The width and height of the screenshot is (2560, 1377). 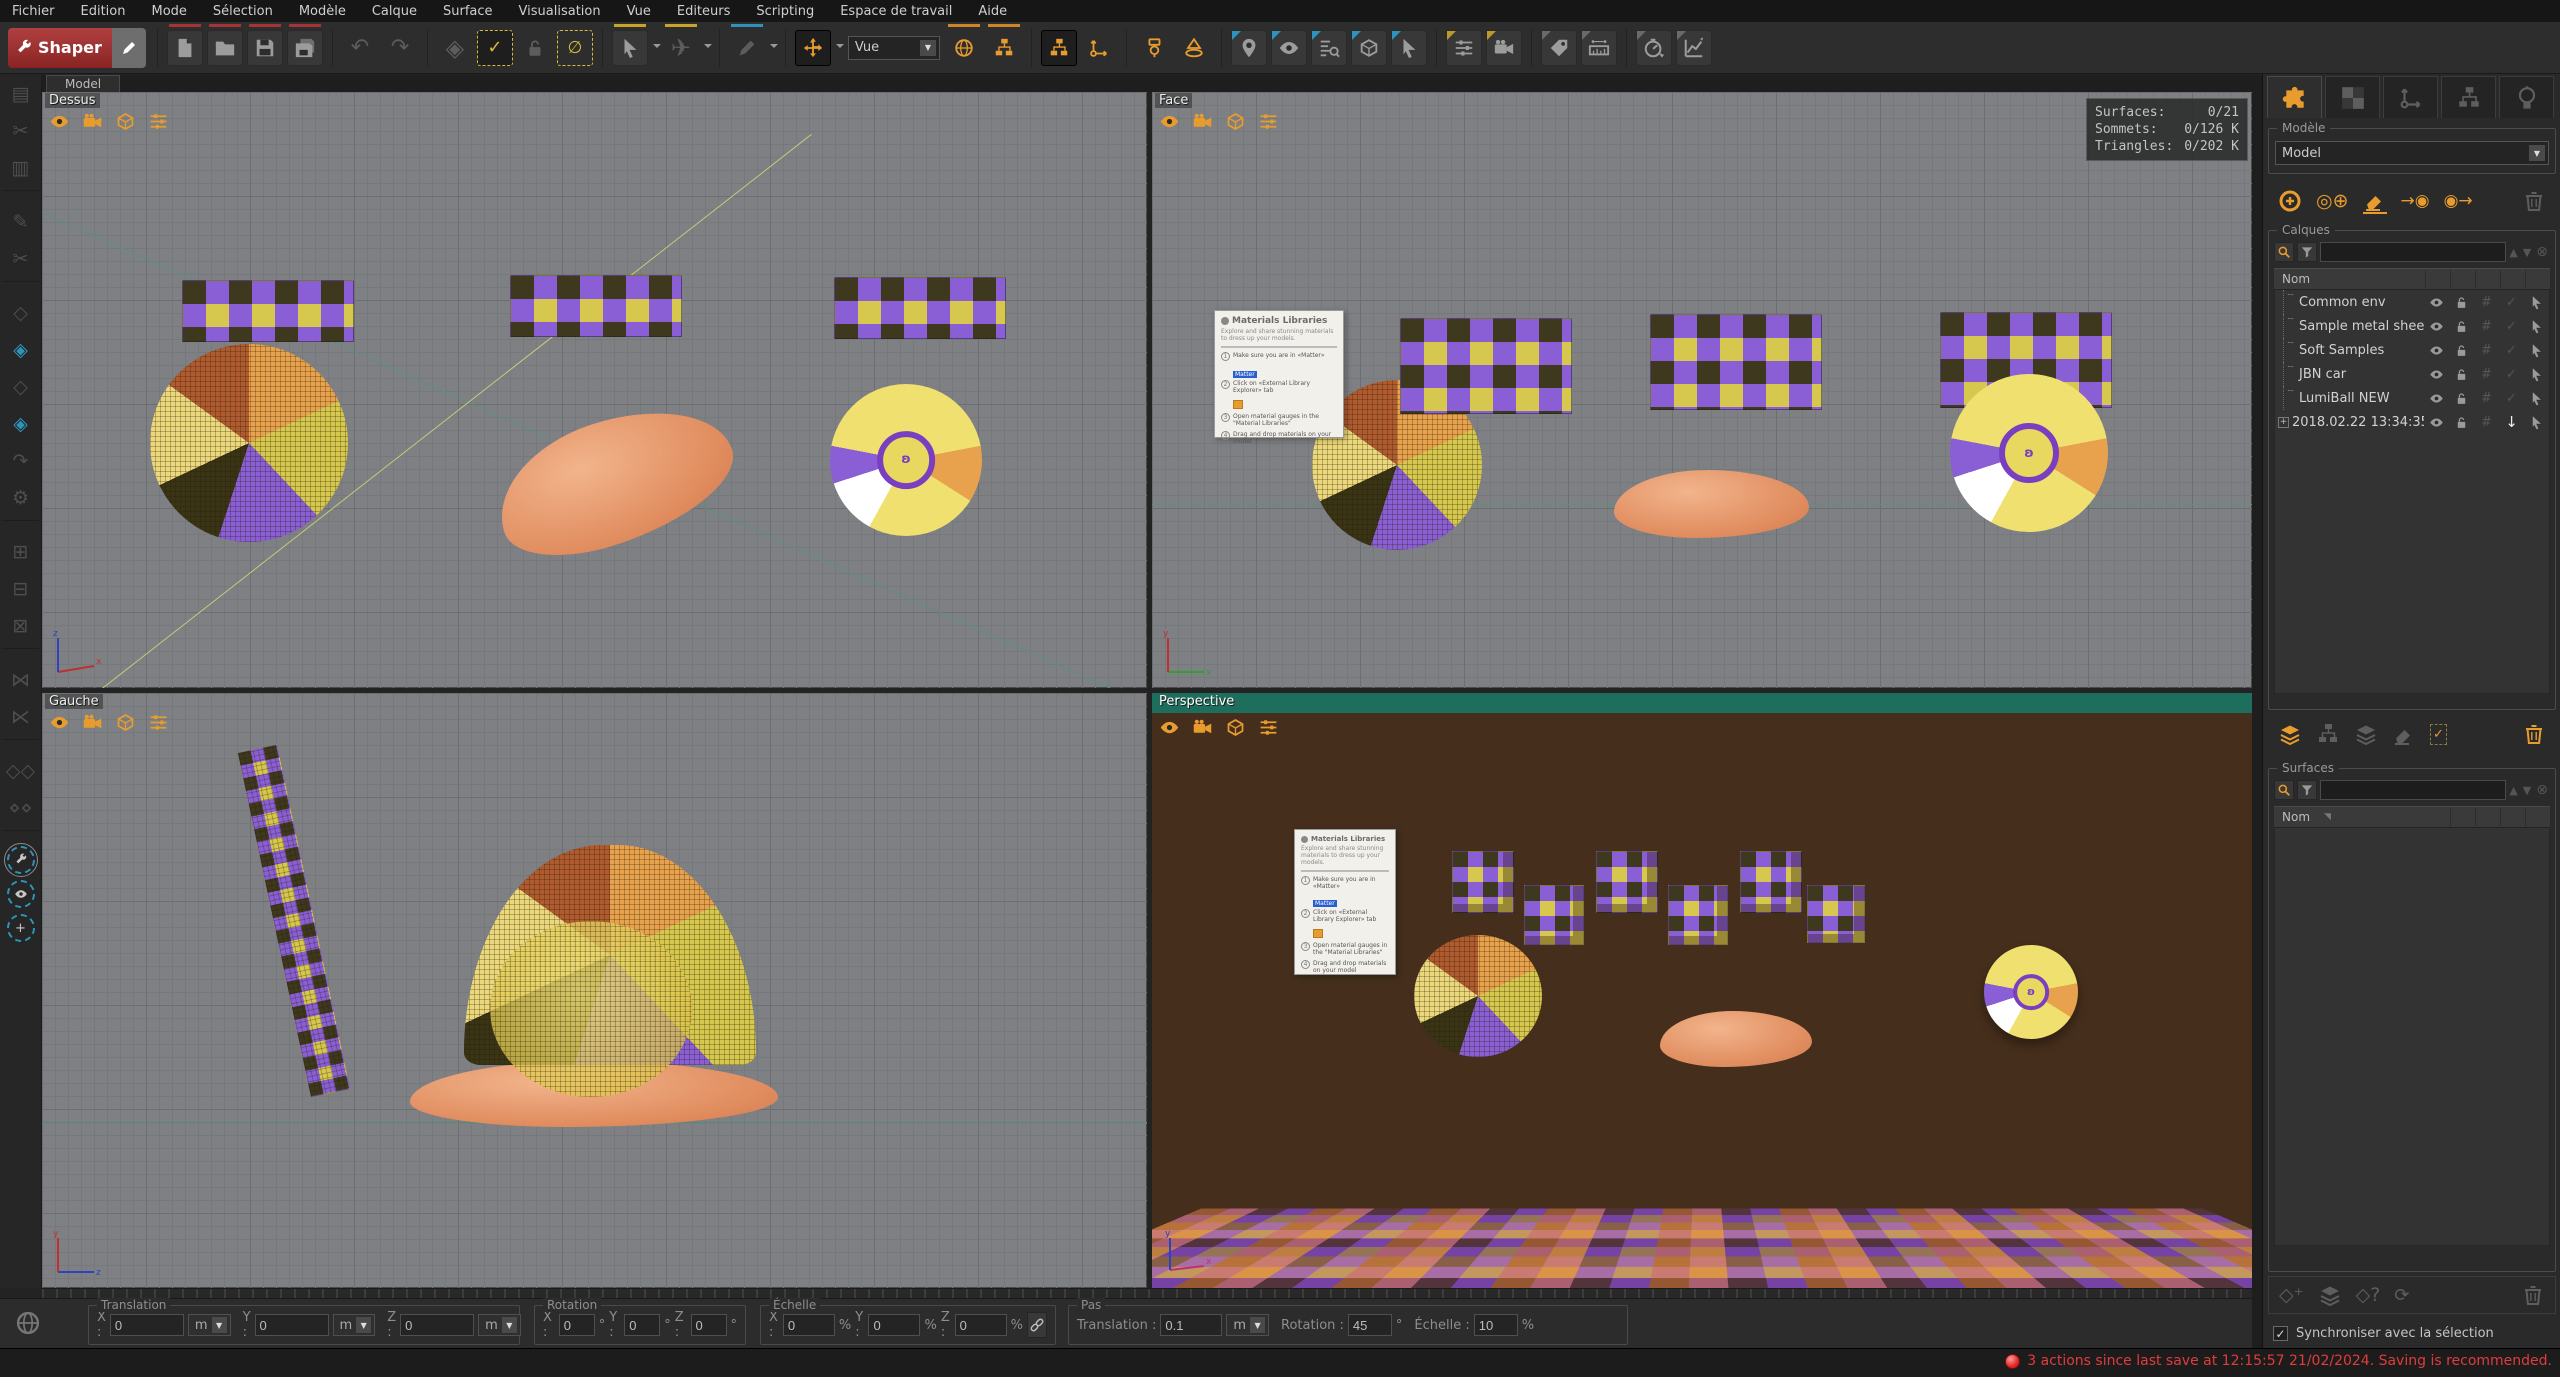 I want to click on unwrap-button, so click(x=1368, y=47).